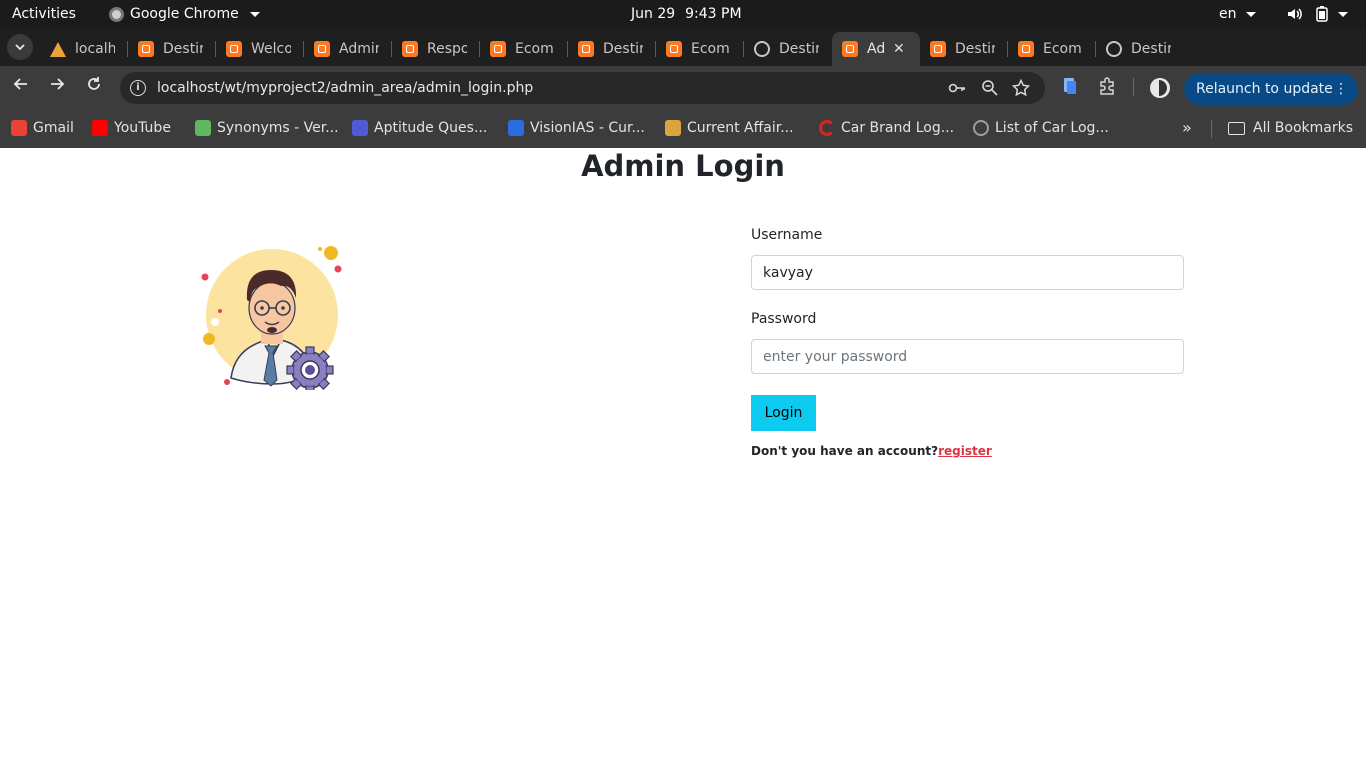 Image resolution: width=1366 pixels, height=768 pixels. I want to click on localhost-icon, so click(58, 49).